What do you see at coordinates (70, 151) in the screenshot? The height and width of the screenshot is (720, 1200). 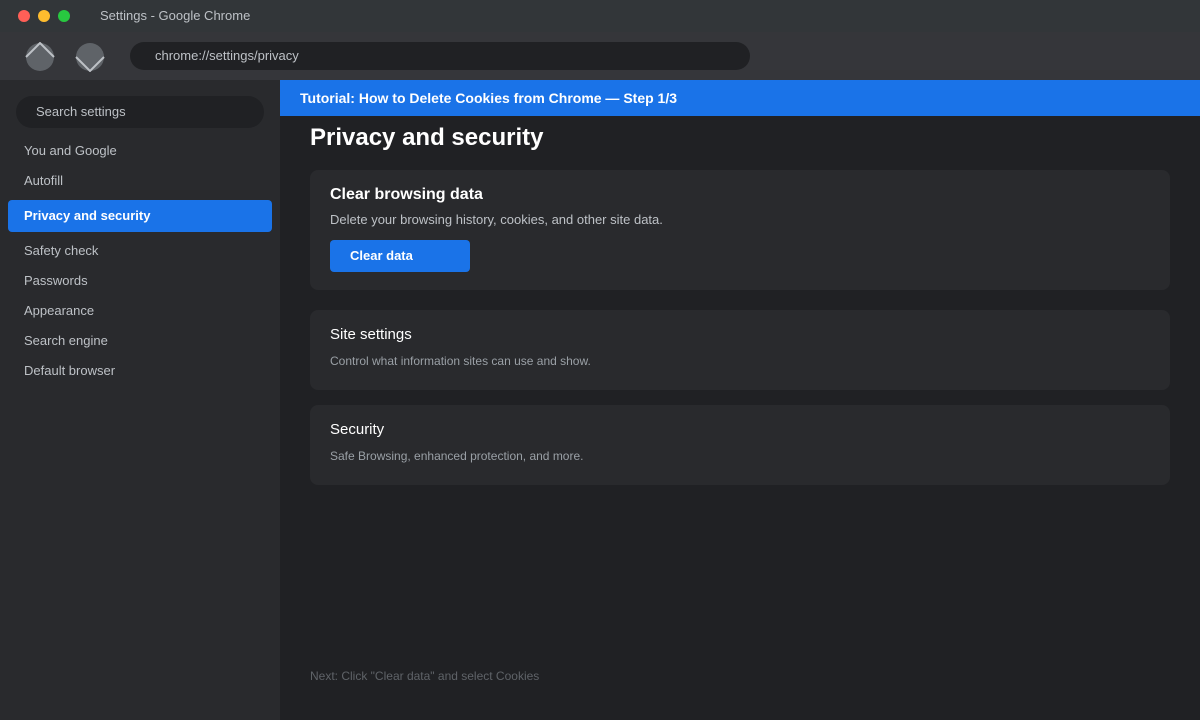 I see `sidebar-item-you-and-google: You and Google` at bounding box center [70, 151].